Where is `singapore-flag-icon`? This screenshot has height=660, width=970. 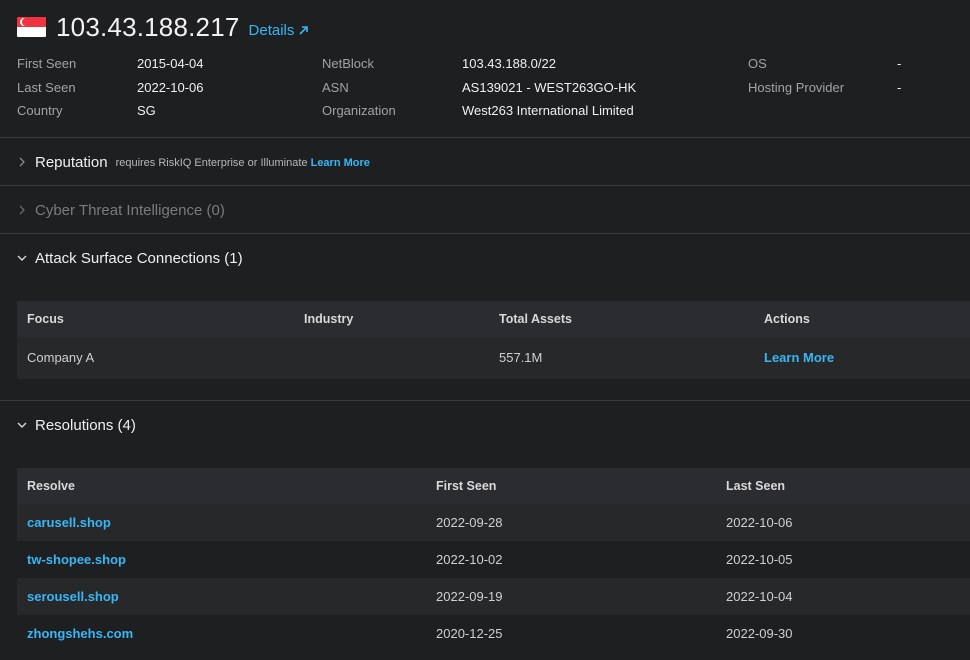 singapore-flag-icon is located at coordinates (31, 27).